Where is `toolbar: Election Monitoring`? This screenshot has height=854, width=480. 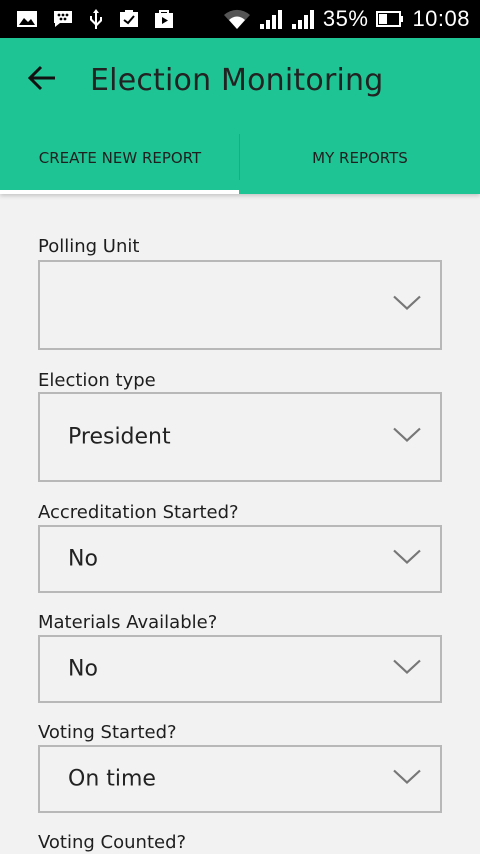
toolbar: Election Monitoring is located at coordinates (240, 80).